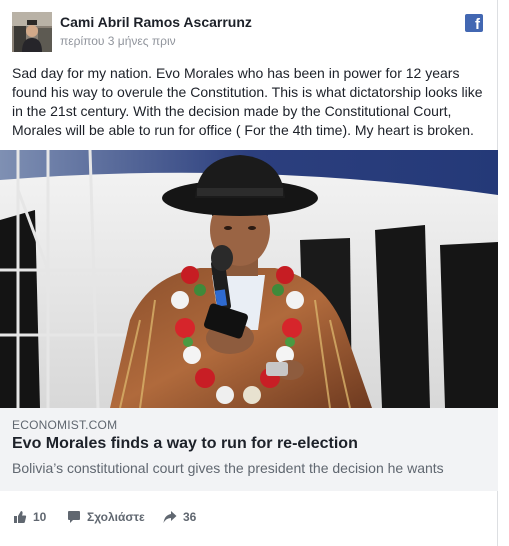 Image resolution: width=509 pixels, height=546 pixels. I want to click on comment-button: Σχολιάστε, so click(106, 517).